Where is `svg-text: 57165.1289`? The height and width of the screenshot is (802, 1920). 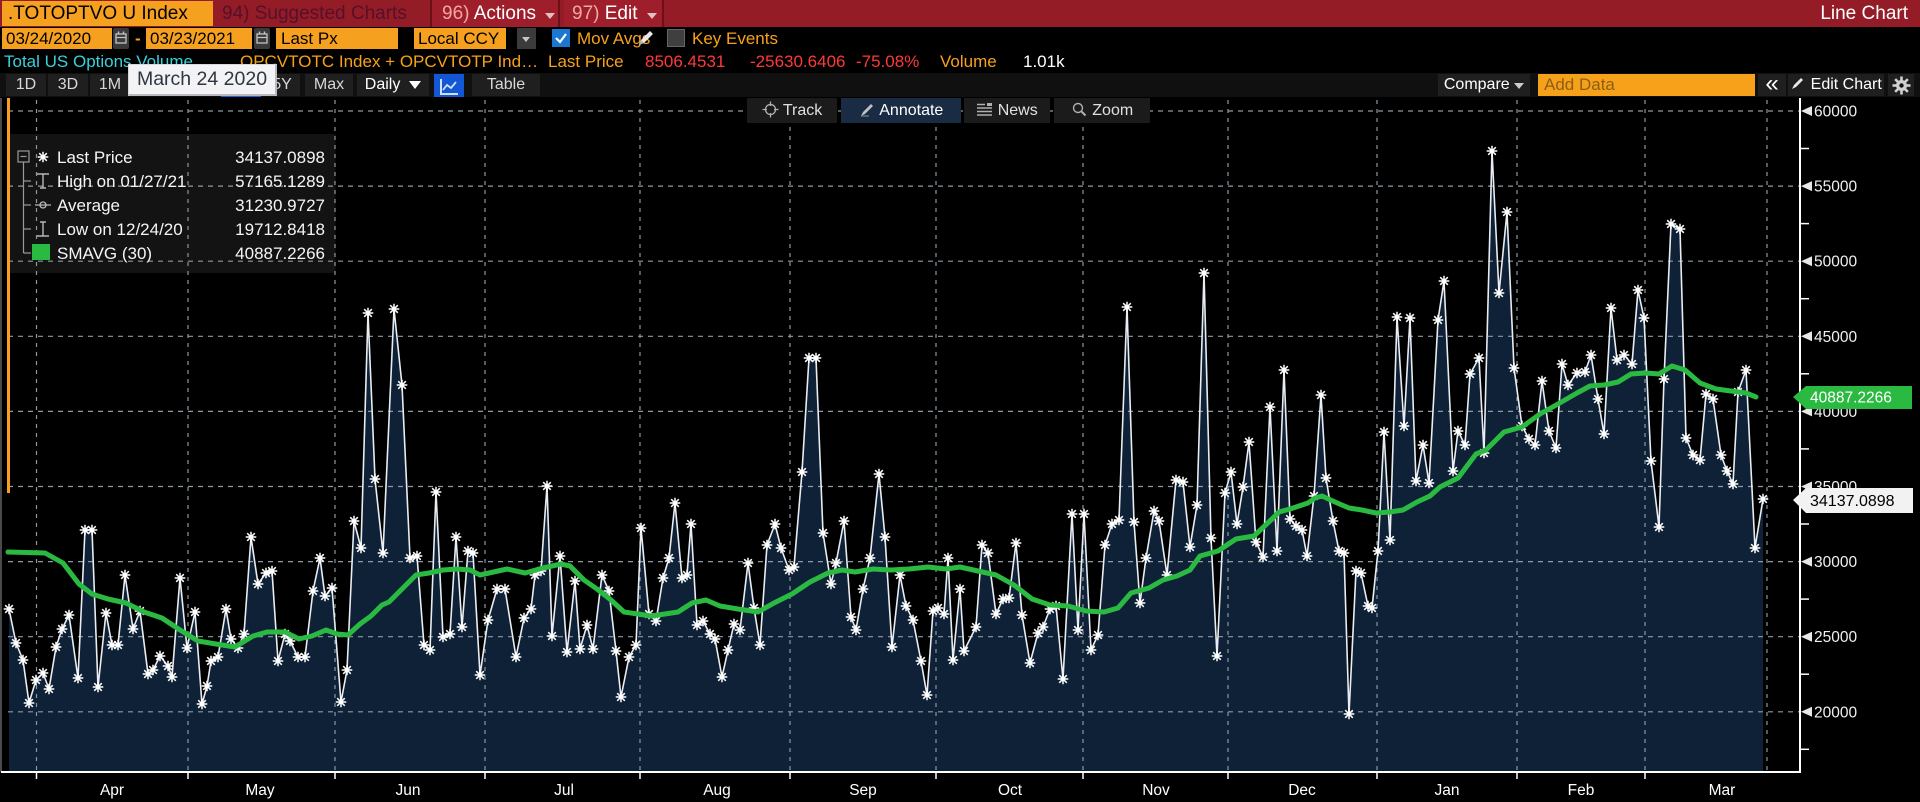 svg-text: 57165.1289 is located at coordinates (280, 181).